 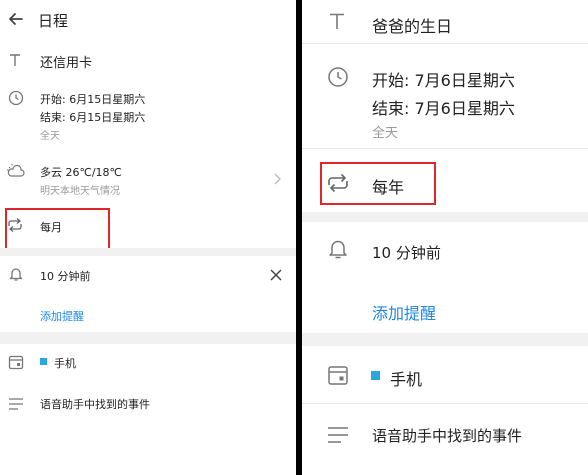 What do you see at coordinates (277, 180) in the screenshot?
I see `chevron-right-icon` at bounding box center [277, 180].